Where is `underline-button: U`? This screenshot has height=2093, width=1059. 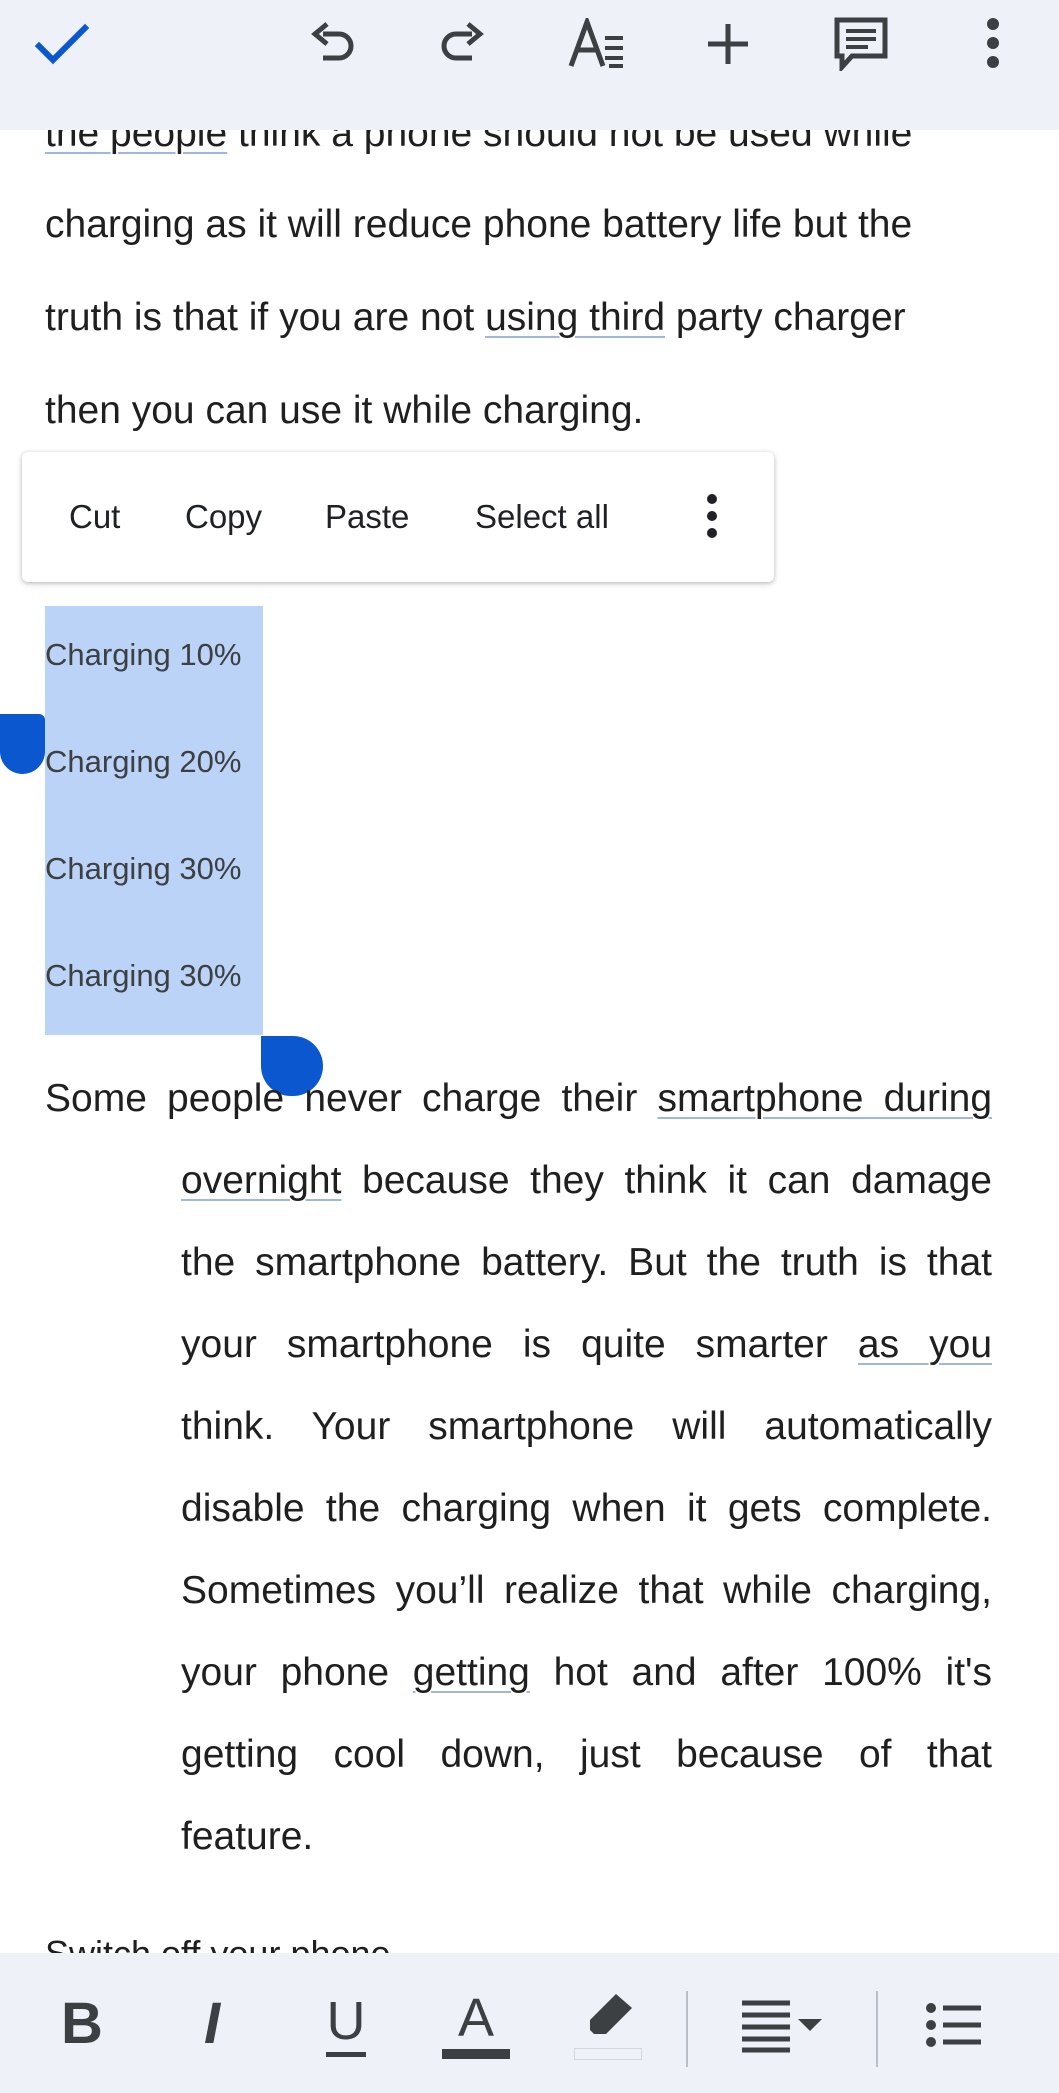 underline-button: U is located at coordinates (346, 2025).